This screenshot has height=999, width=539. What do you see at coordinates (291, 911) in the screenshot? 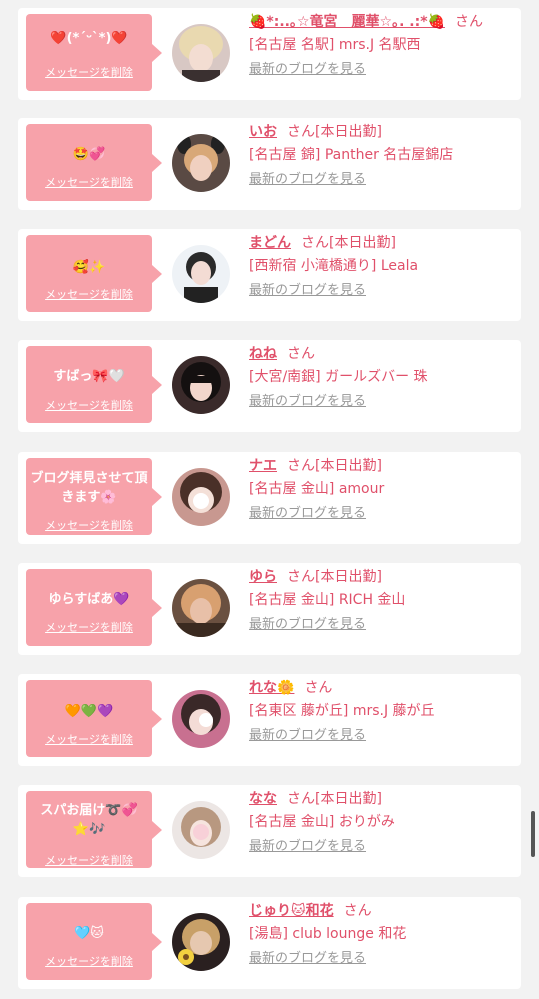
I see `cast-name-link: じゅり🐱和花` at bounding box center [291, 911].